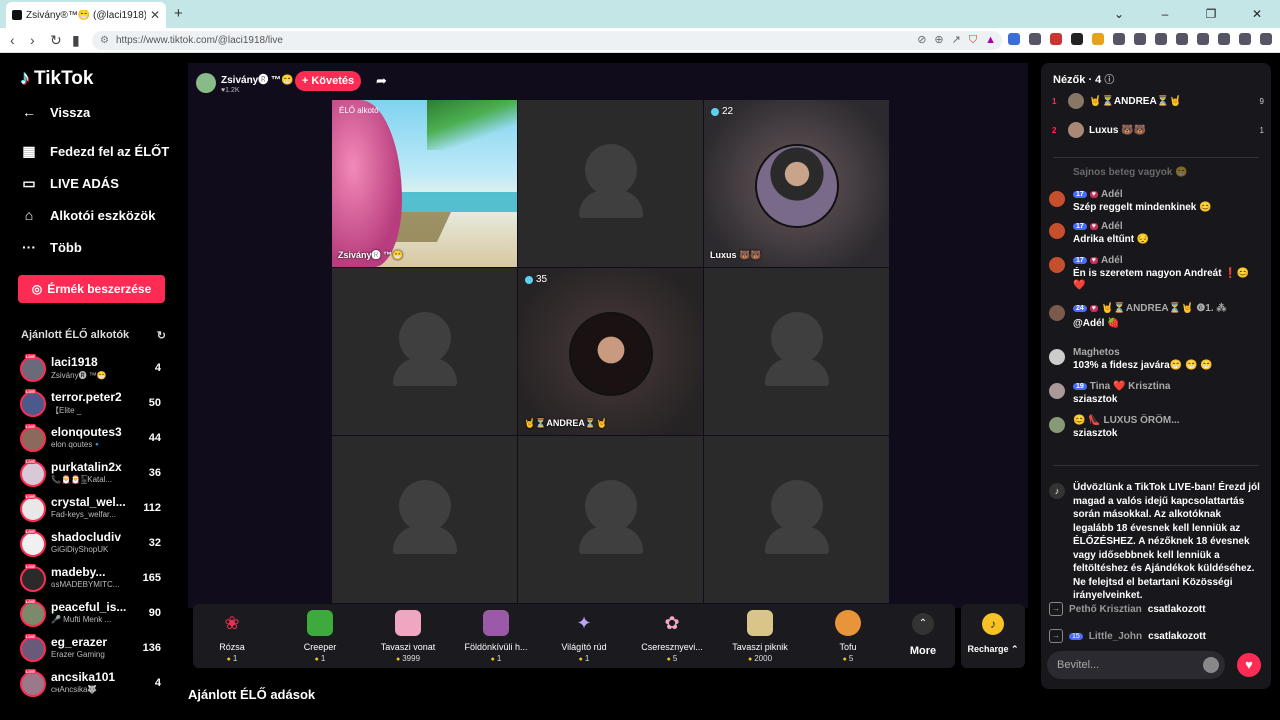  I want to click on gift-item: Tavaszi piknik 2000, so click(760, 636).